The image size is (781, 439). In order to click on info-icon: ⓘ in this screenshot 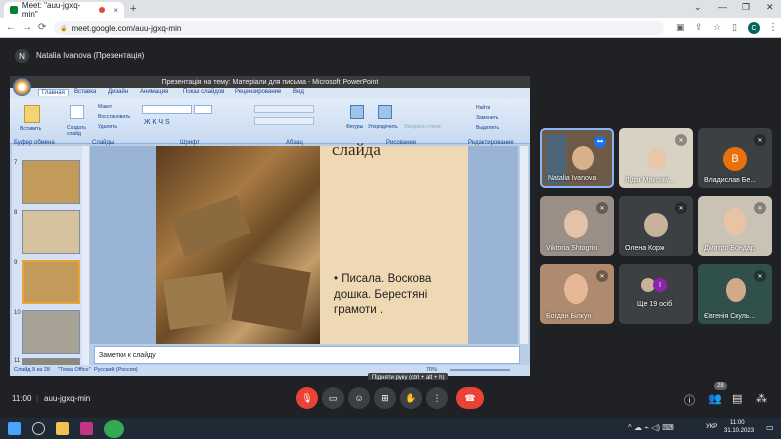, I will do `click(689, 400)`.